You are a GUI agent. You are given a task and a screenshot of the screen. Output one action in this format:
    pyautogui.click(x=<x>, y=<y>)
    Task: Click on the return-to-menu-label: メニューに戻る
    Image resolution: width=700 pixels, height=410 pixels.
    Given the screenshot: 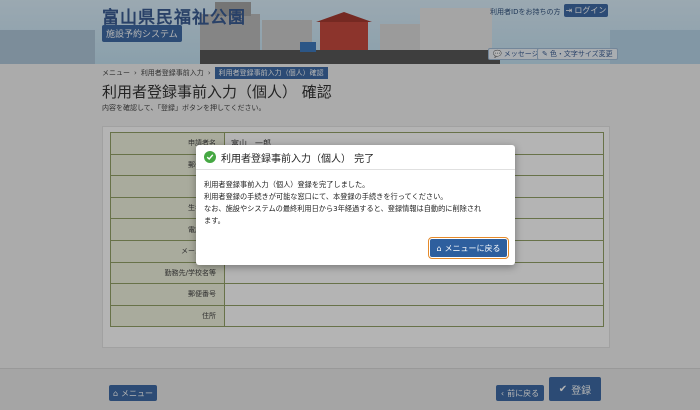 What is the action you would take?
    pyautogui.click(x=472, y=248)
    